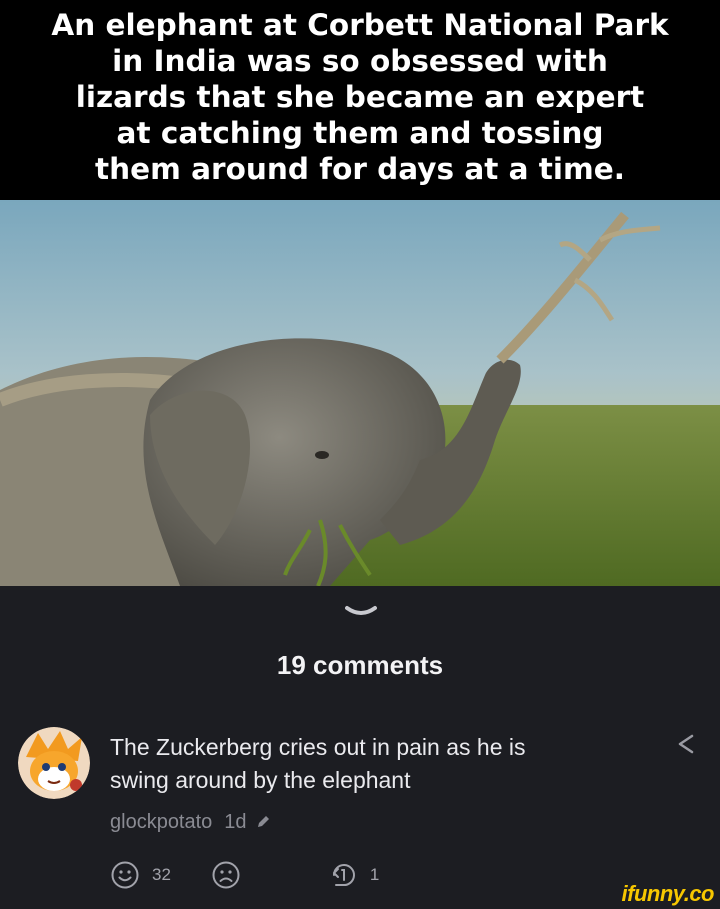 Image resolution: width=720 pixels, height=909 pixels. What do you see at coordinates (361, 612) in the screenshot?
I see `chevron-down-icon` at bounding box center [361, 612].